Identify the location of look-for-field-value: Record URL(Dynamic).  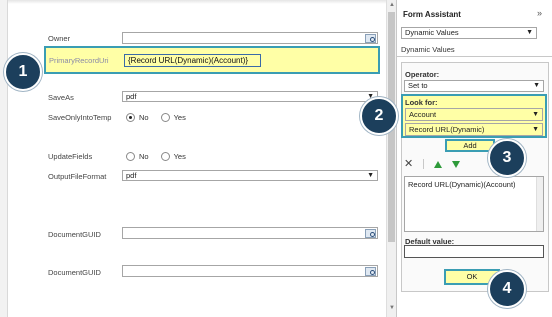
(447, 129).